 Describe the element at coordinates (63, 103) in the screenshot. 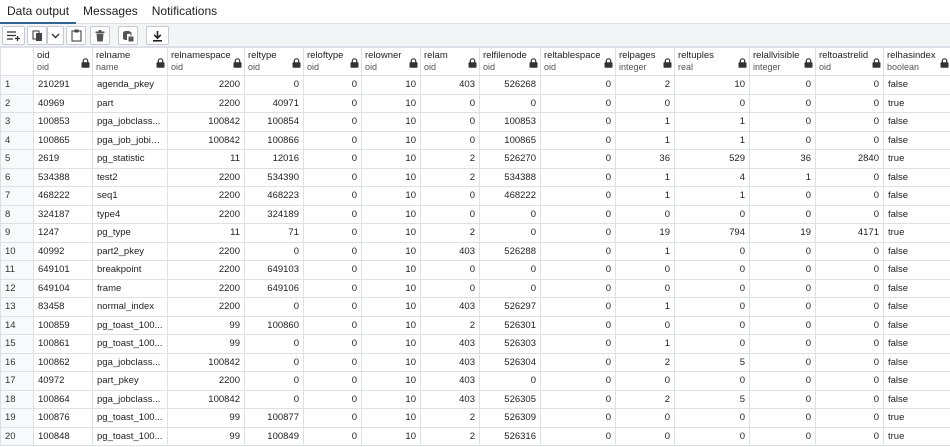

I see `cell-oid: 40969` at that location.